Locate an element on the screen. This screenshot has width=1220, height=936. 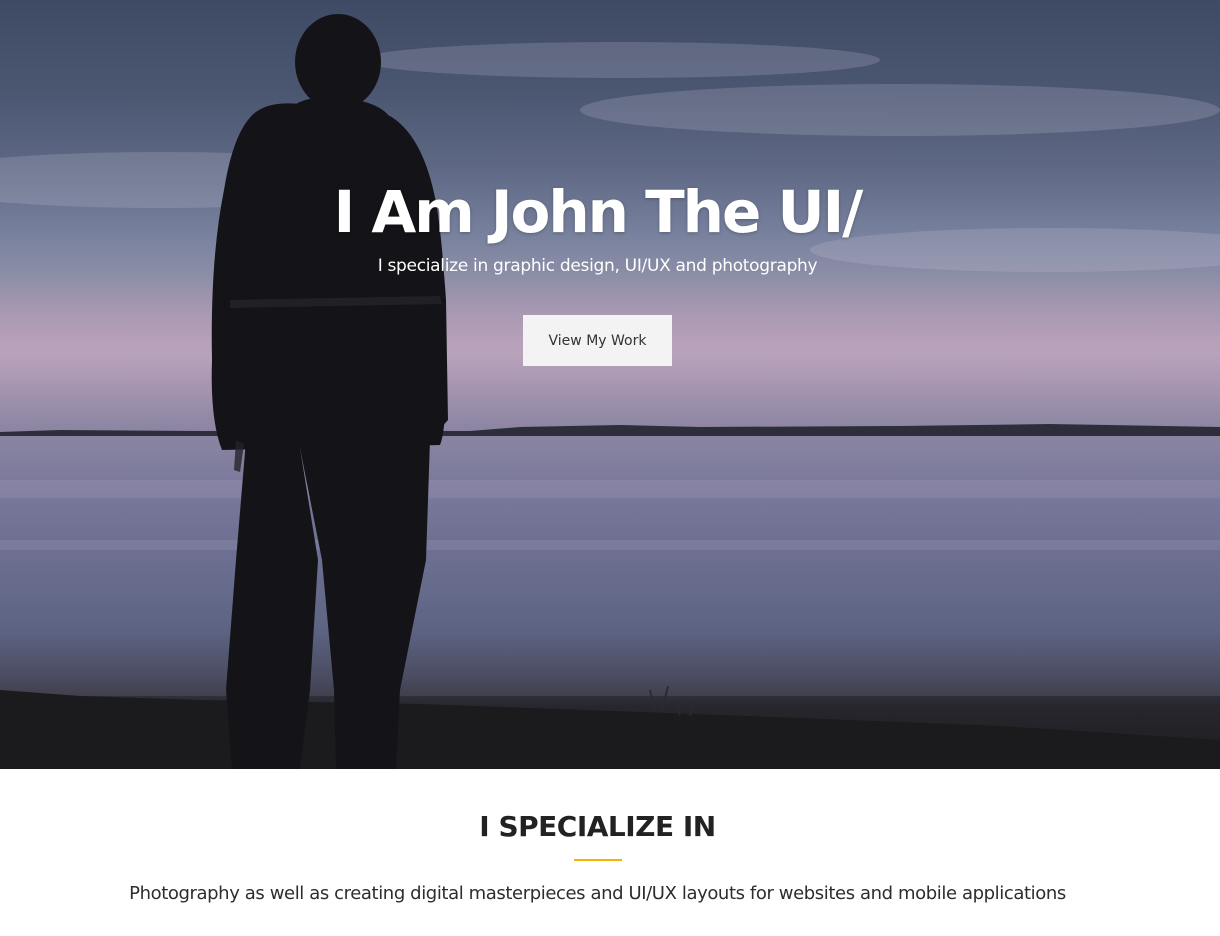
section-heading: I SPECIALIZE IN is located at coordinates (597, 826).